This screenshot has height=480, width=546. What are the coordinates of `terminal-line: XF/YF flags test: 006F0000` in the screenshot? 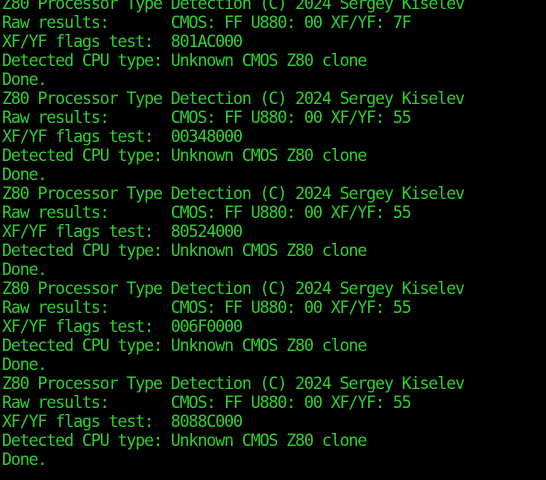 It's located at (122, 326).